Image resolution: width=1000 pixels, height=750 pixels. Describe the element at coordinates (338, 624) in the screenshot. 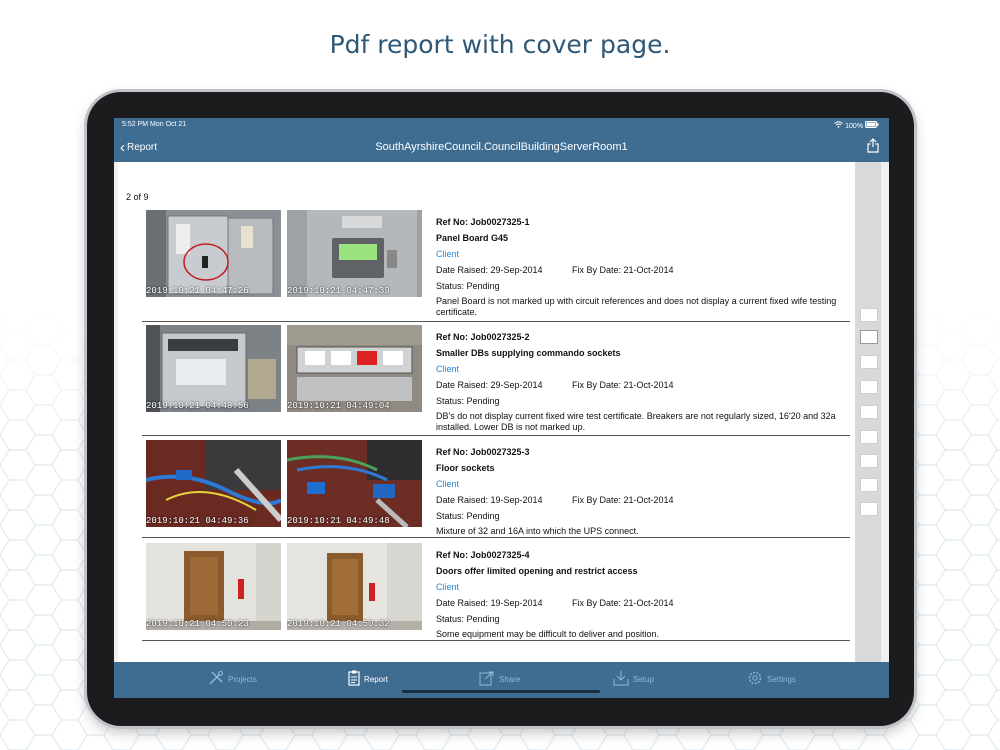

I see `photo-timestamp: 2019:10:21 04:50:32` at that location.